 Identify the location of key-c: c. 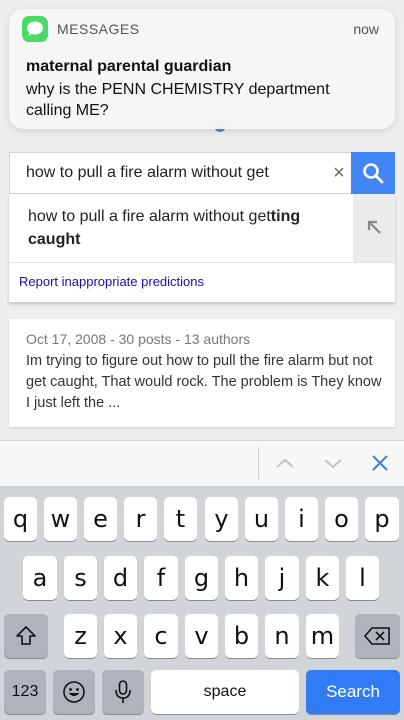
(161, 636).